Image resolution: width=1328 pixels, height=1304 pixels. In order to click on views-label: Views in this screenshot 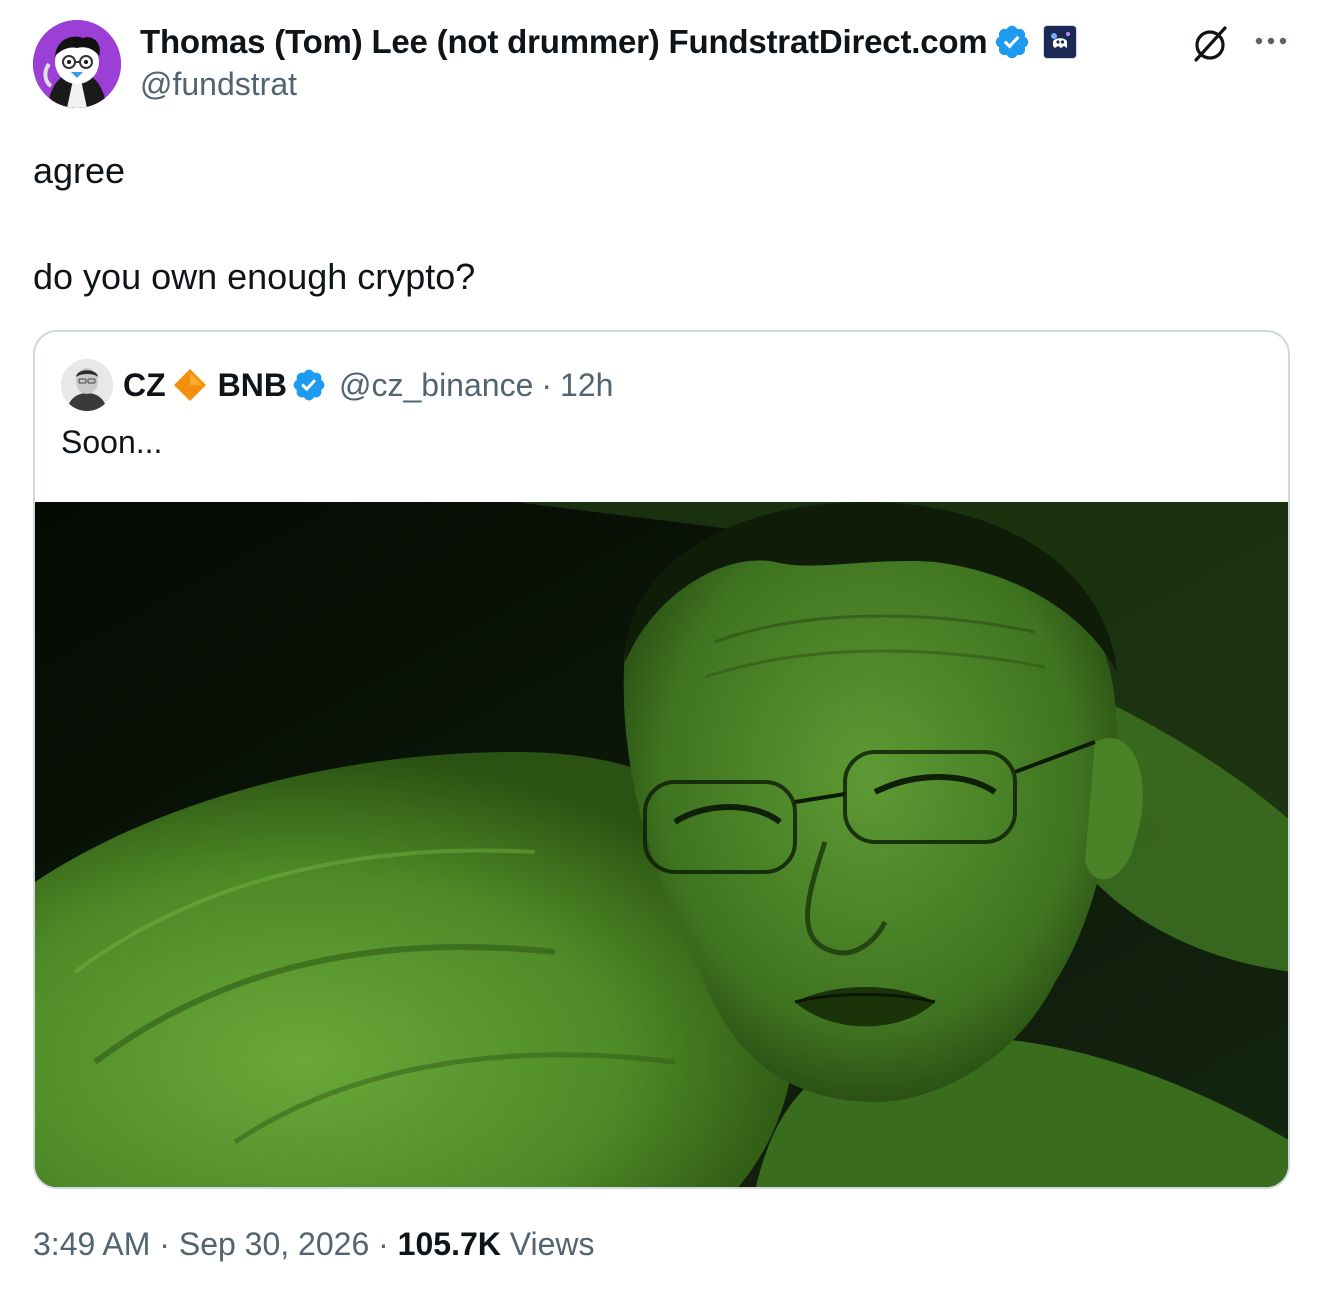, I will do `click(552, 1244)`.